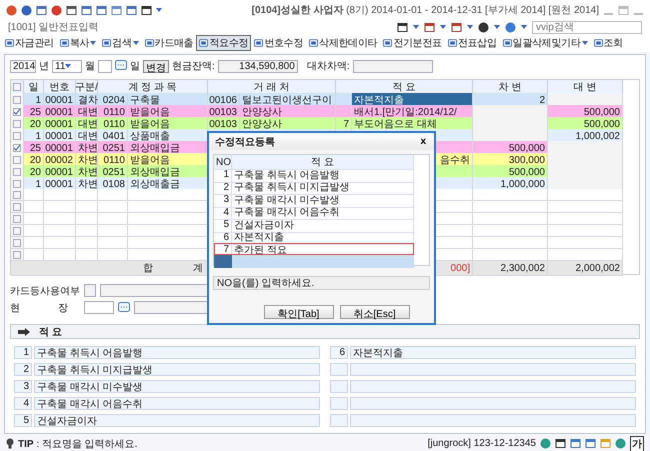  I want to click on summary-field: 구축물 매각시 어음수취, so click(177, 403).